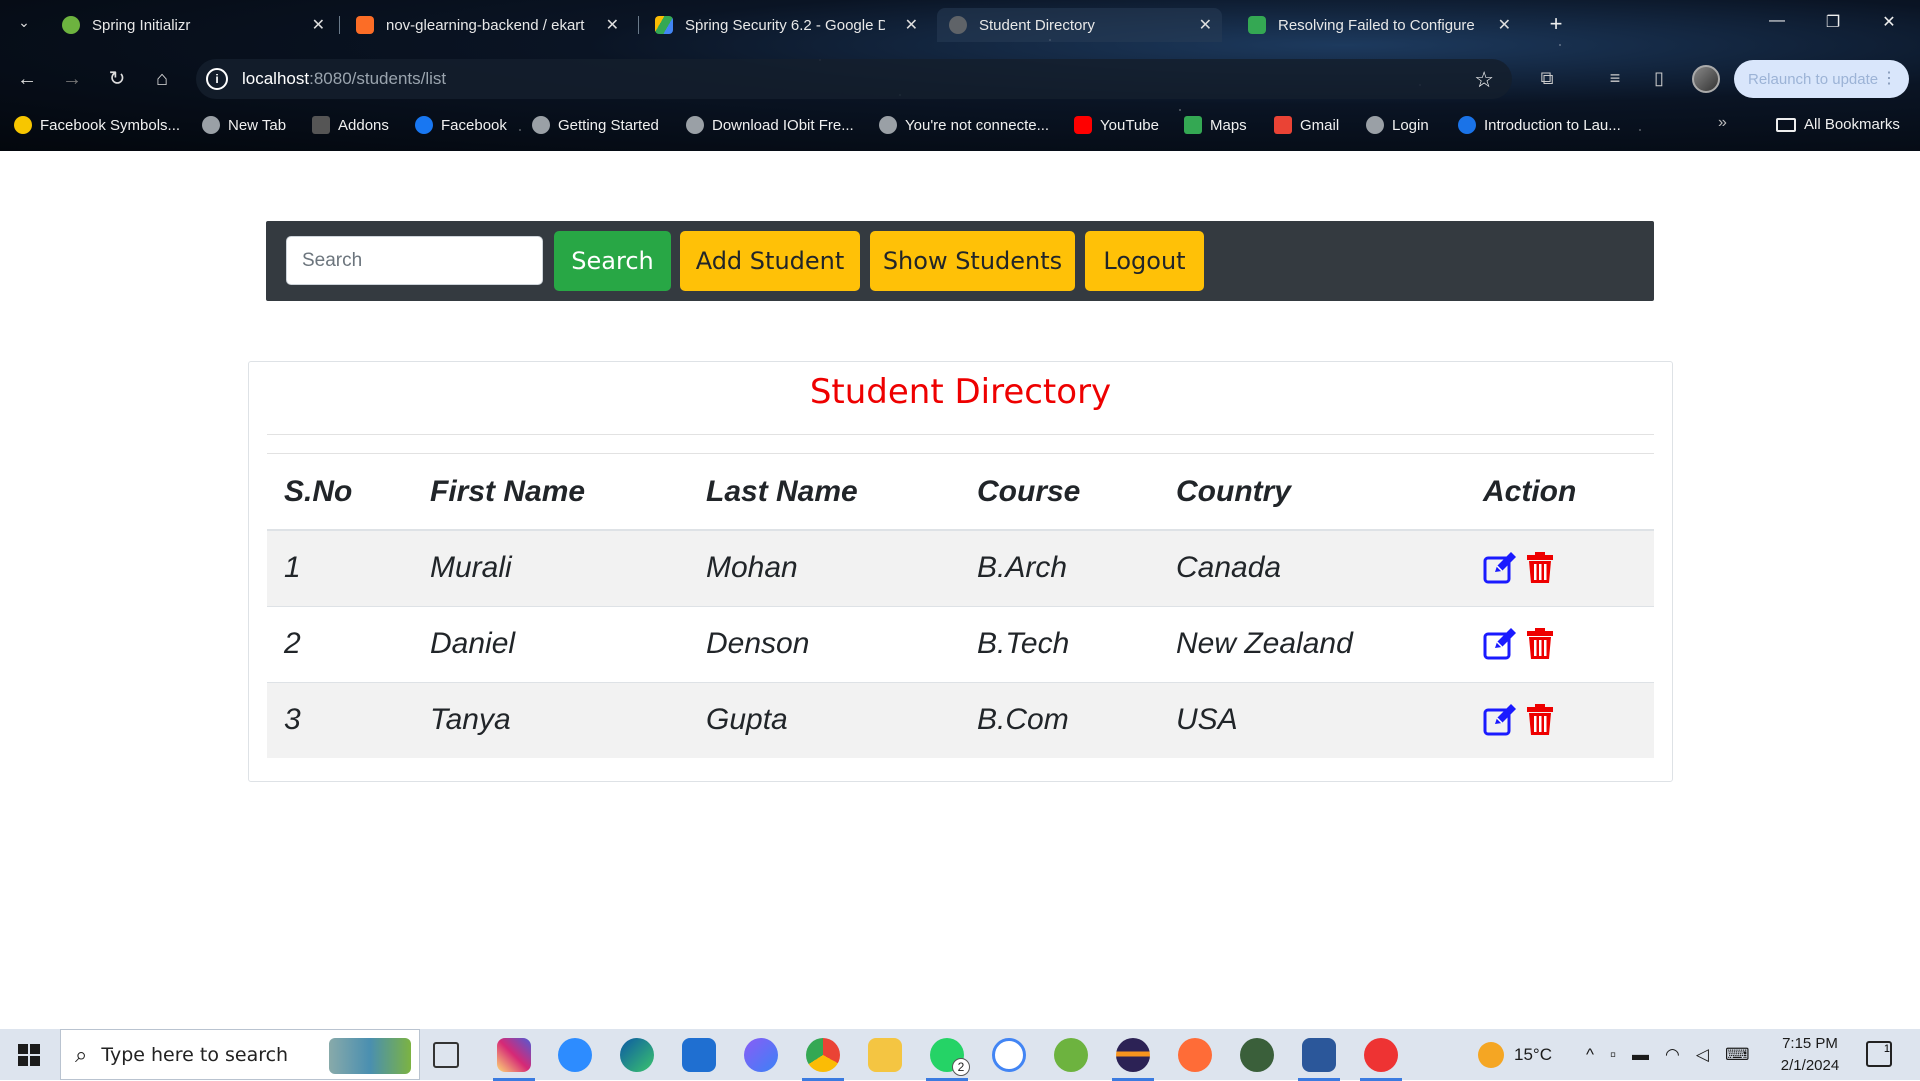 The width and height of the screenshot is (1920, 1081). I want to click on logout-button: Logout, so click(1144, 261).